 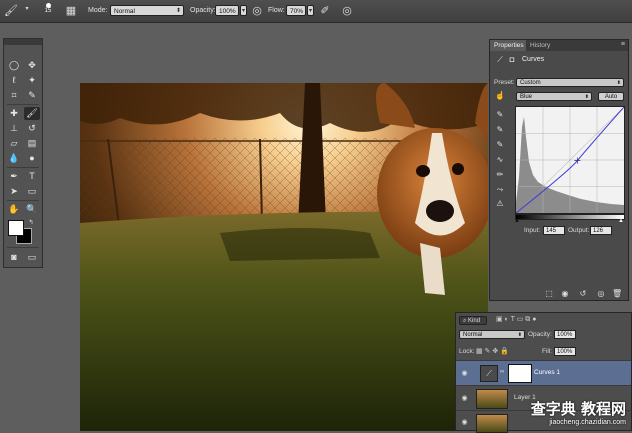 What do you see at coordinates (500, 115) in the screenshot?
I see `sample-black-point-icon: ✎` at bounding box center [500, 115].